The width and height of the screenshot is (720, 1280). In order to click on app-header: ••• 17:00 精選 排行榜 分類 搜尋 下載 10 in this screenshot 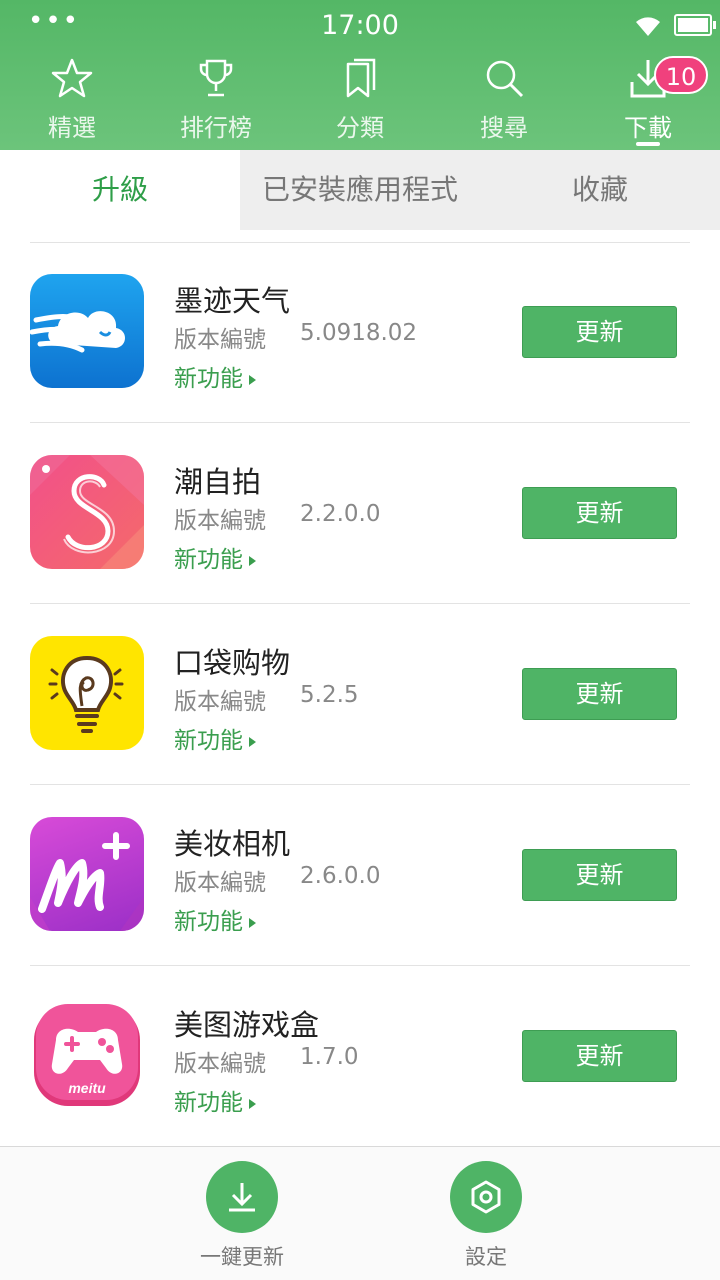, I will do `click(360, 75)`.